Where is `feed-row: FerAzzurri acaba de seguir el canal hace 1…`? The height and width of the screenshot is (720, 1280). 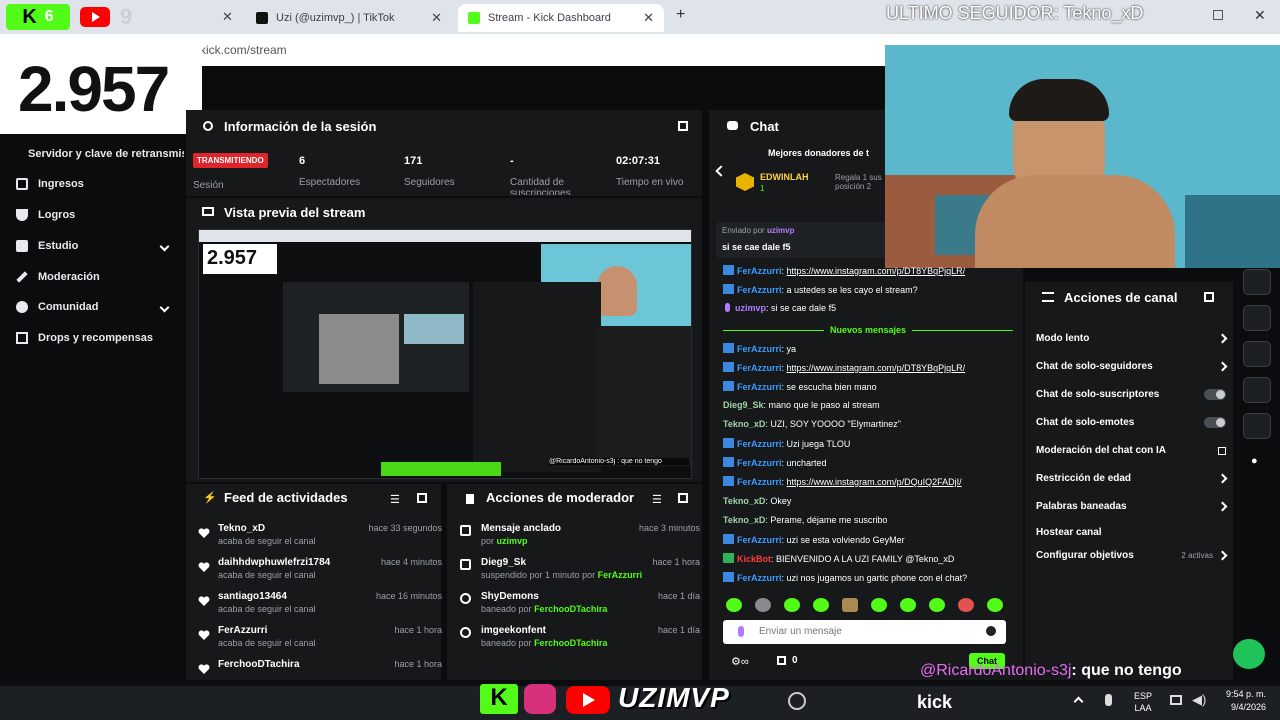
feed-row: FerAzzurri acaba de seguir el canal hace 1… is located at coordinates (317, 642).